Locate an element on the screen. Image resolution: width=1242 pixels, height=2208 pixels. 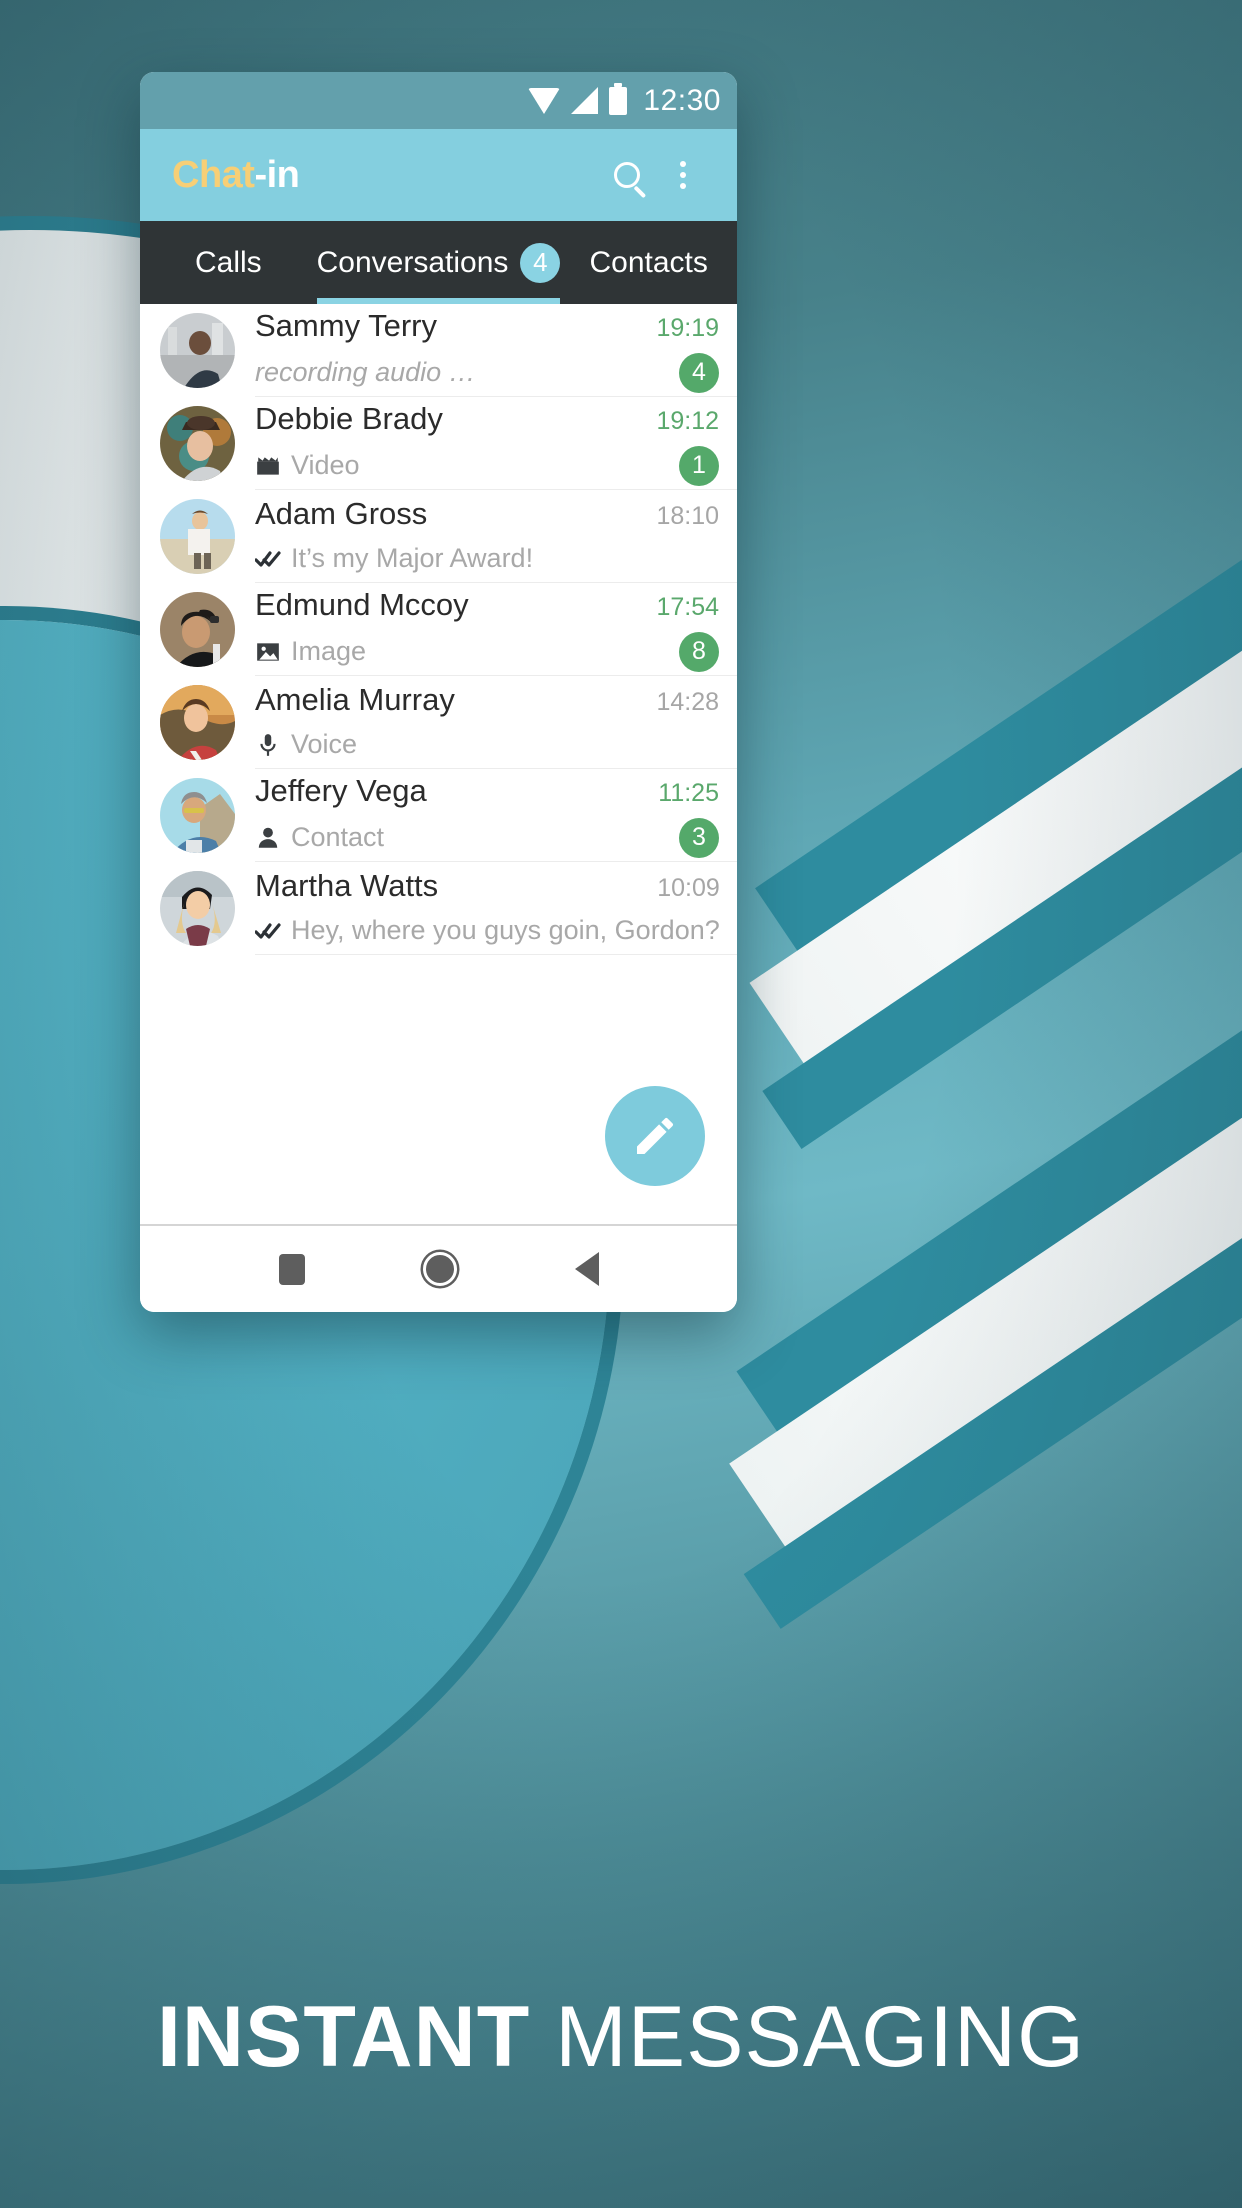
message-preview: Video is located at coordinates (325, 465).